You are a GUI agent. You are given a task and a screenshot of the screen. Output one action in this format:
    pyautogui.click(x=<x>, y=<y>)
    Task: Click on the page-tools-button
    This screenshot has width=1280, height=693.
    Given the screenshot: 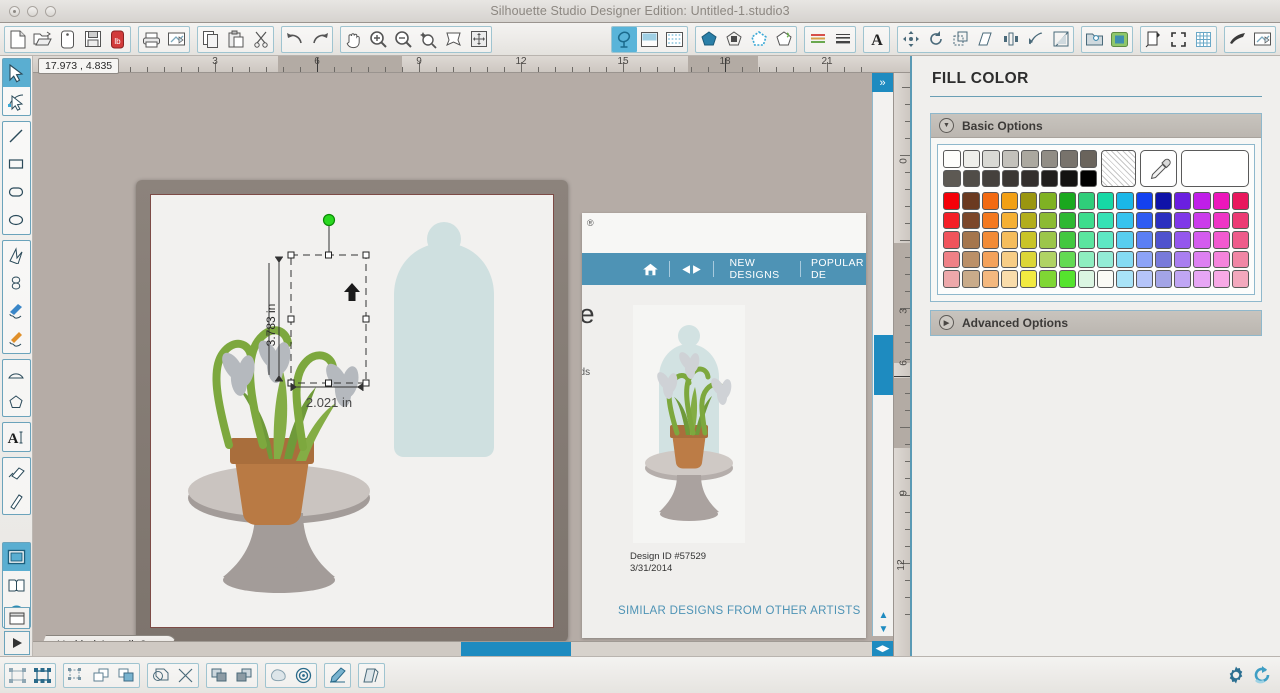 What is the action you would take?
    pyautogui.click(x=1153, y=39)
    